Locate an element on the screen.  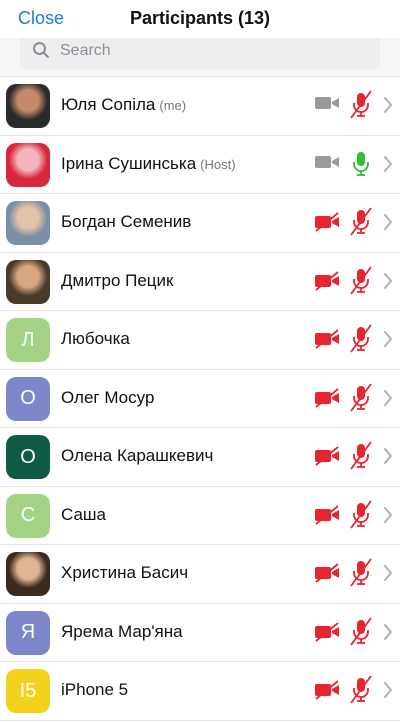
participant-row: Я Ярема Мар'яна is located at coordinates (200, 632).